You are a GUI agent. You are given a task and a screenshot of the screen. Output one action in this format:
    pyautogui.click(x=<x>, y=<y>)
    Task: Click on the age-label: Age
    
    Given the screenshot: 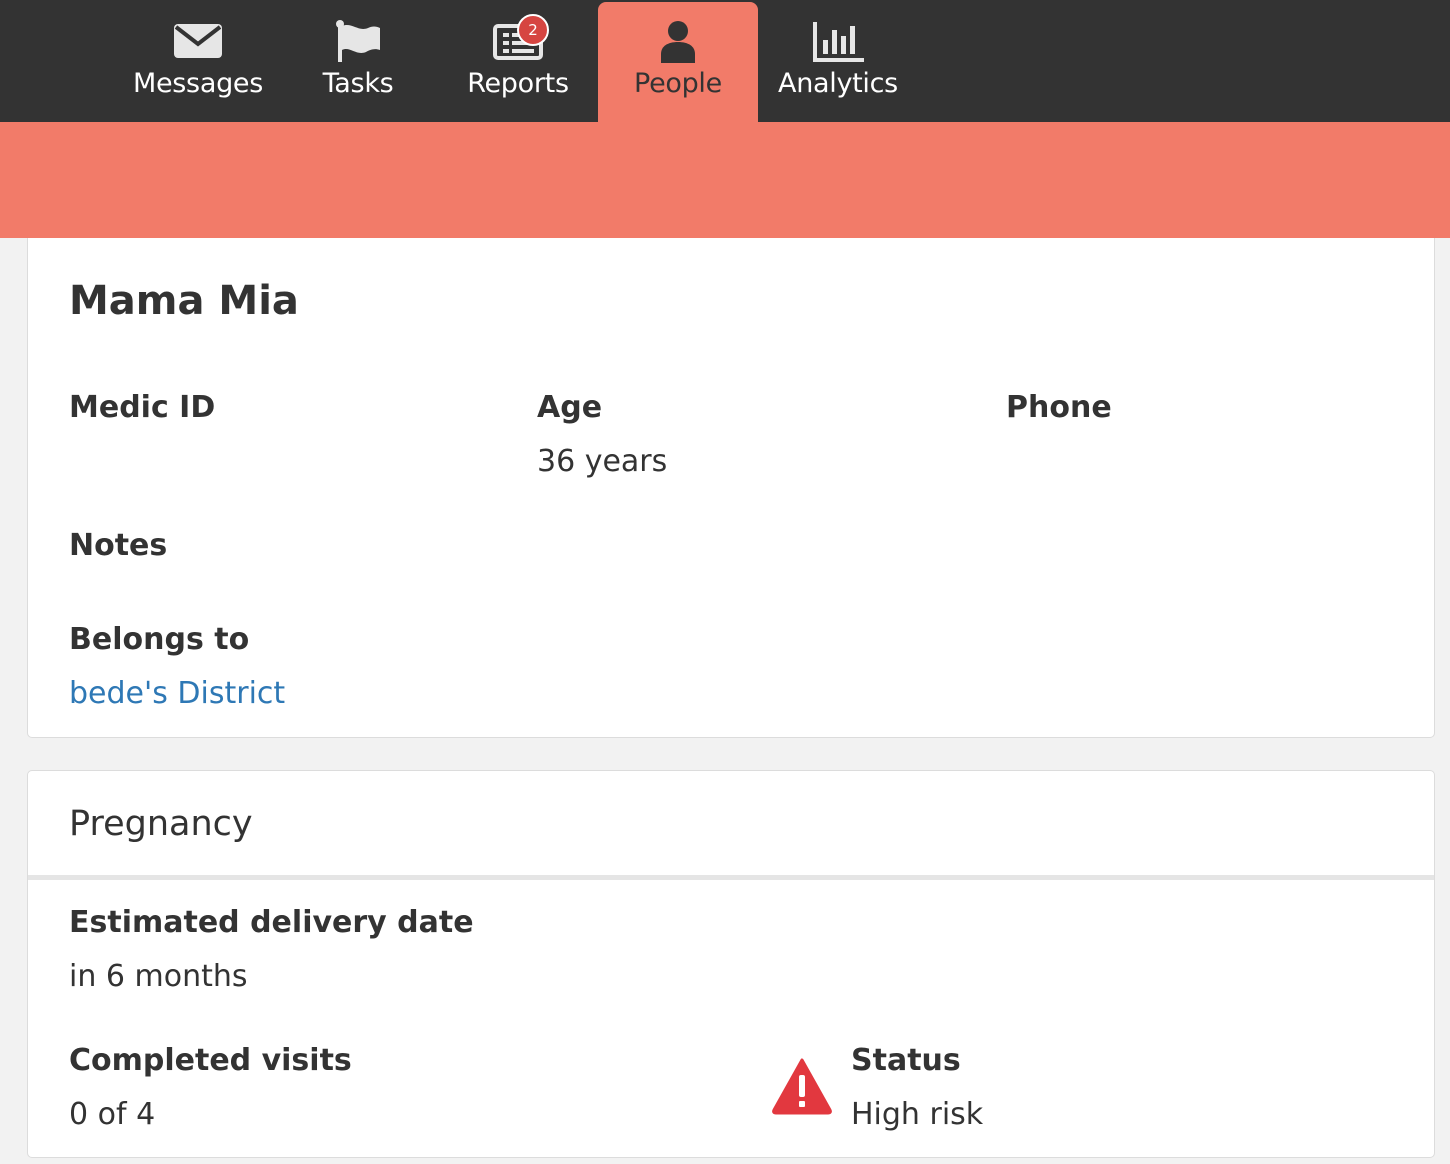 What is the action you would take?
    pyautogui.click(x=570, y=407)
    